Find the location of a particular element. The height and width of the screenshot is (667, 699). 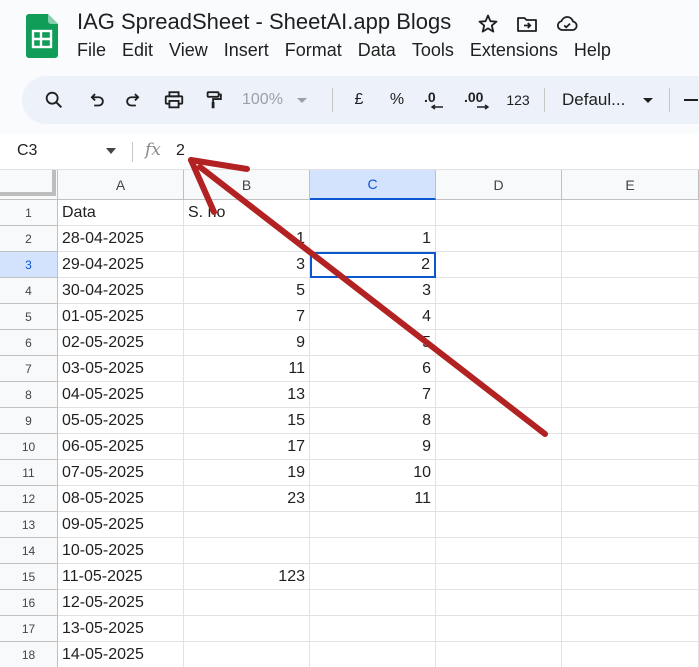

select-all-corner is located at coordinates (29, 185).